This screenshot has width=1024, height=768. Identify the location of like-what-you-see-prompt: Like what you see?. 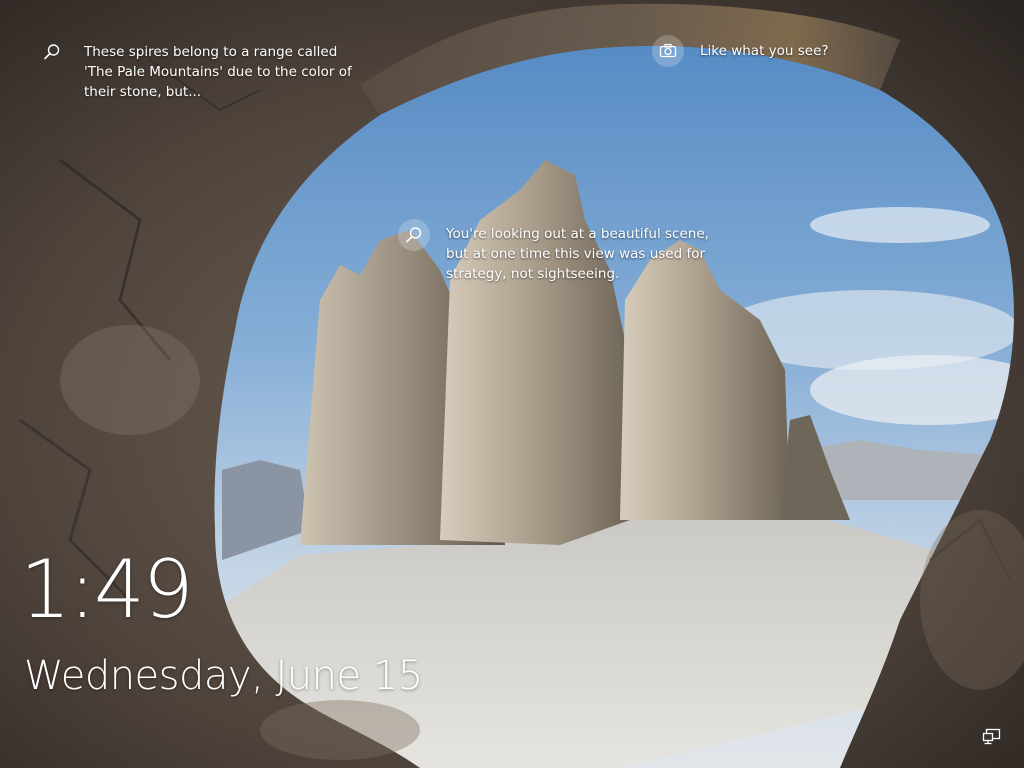
(740, 51).